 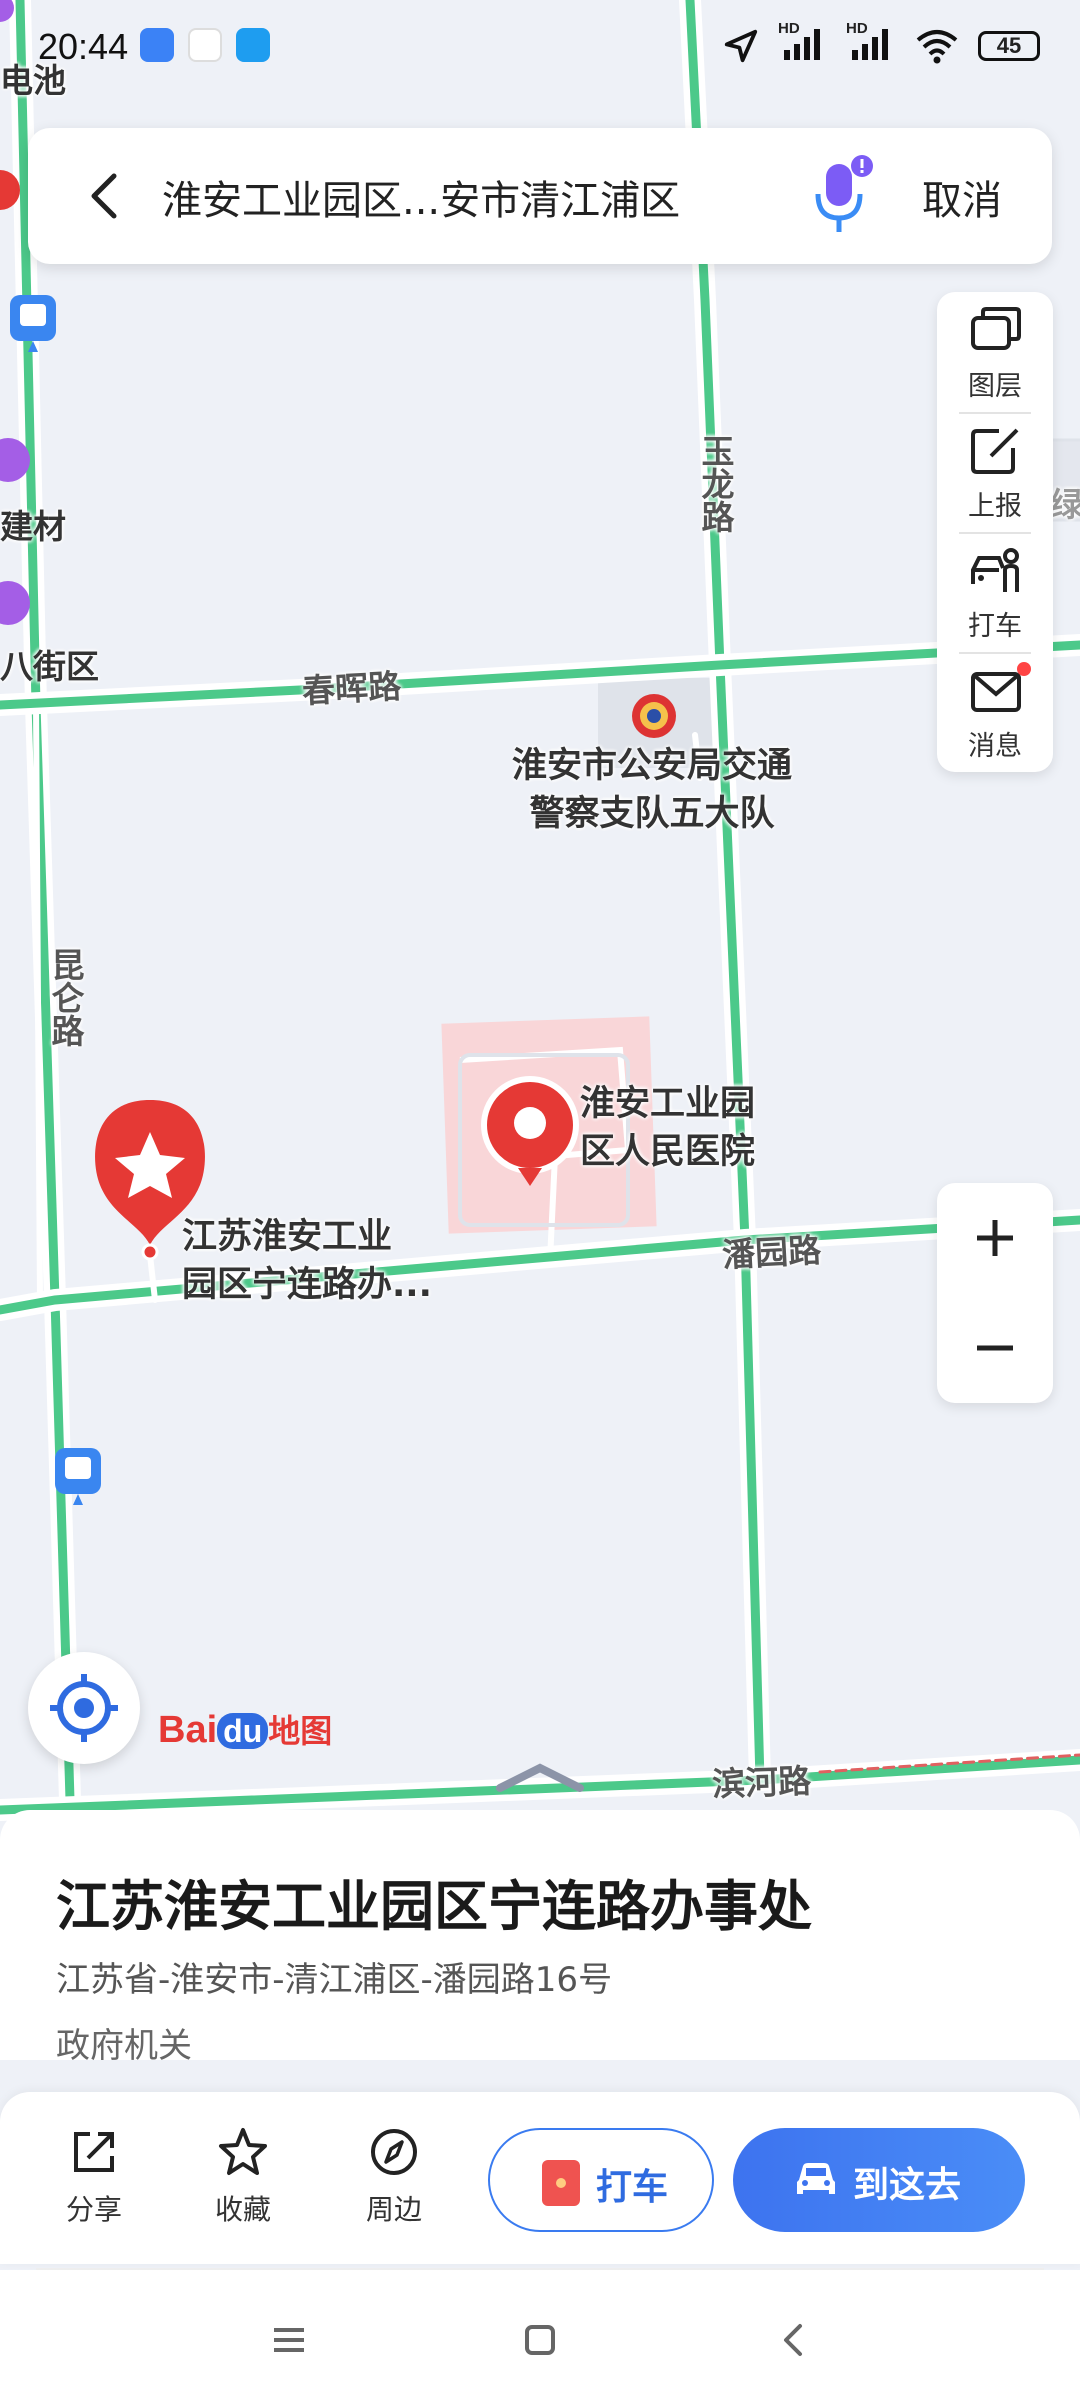 What do you see at coordinates (334, 1980) in the screenshot?
I see `place-address: 江苏省-淮安市-清江浦区-潘园路16号` at bounding box center [334, 1980].